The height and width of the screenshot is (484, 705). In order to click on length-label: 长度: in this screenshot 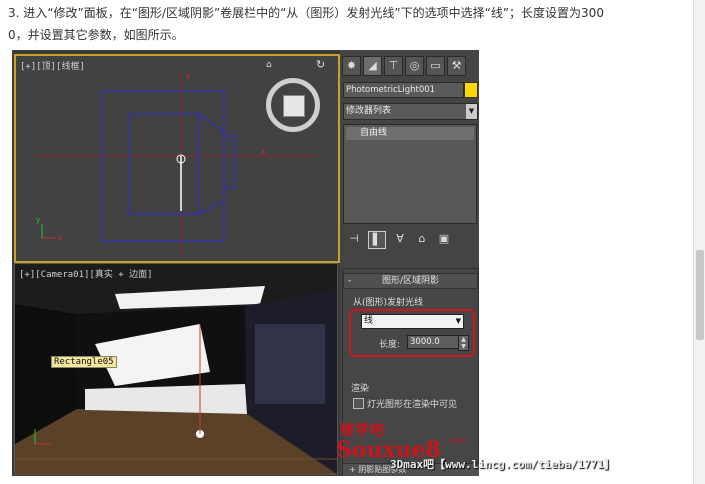, I will do `click(390, 345)`.